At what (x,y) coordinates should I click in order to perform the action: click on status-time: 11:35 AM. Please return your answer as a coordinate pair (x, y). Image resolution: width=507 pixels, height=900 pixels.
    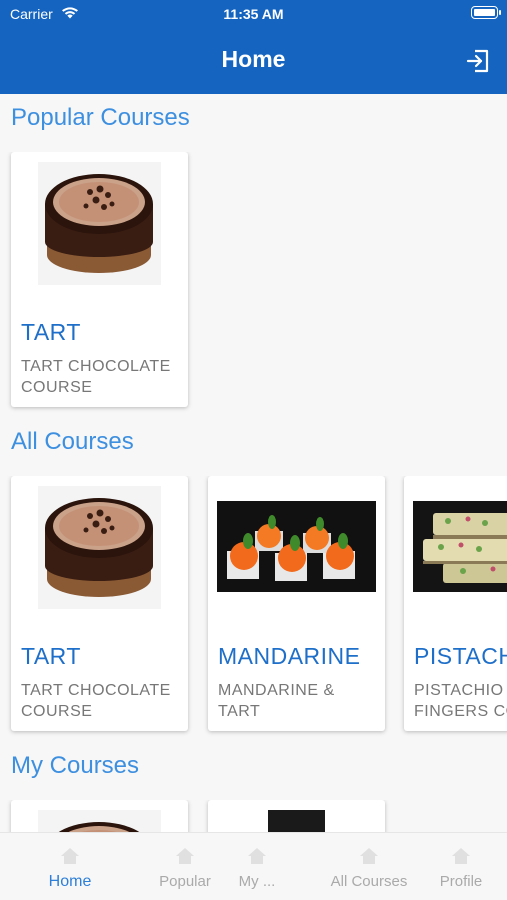
    Looking at the image, I should click on (253, 14).